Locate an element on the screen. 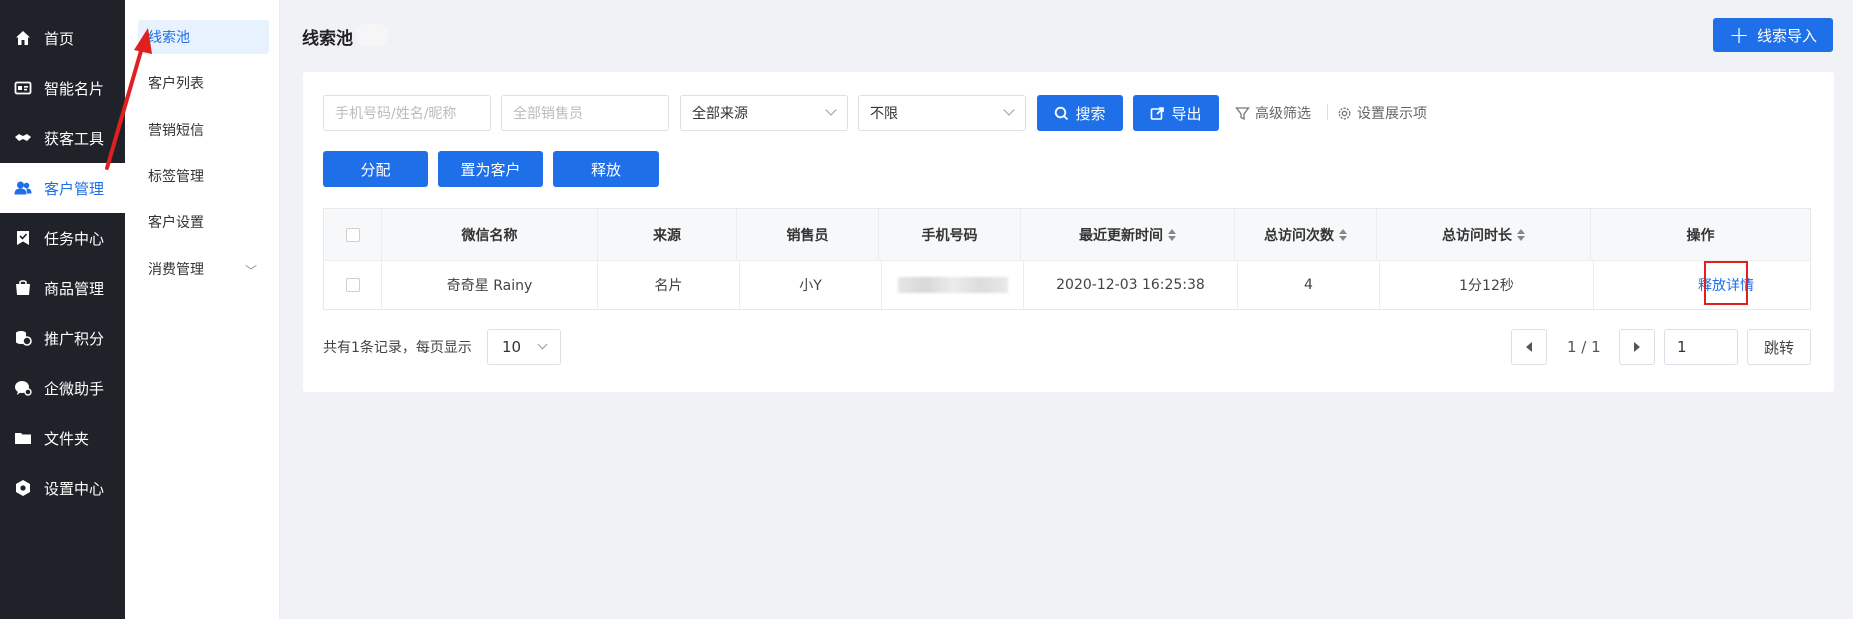 The height and width of the screenshot is (619, 1853). submenu-item-customer-list: 客户列表 is located at coordinates (203, 83).